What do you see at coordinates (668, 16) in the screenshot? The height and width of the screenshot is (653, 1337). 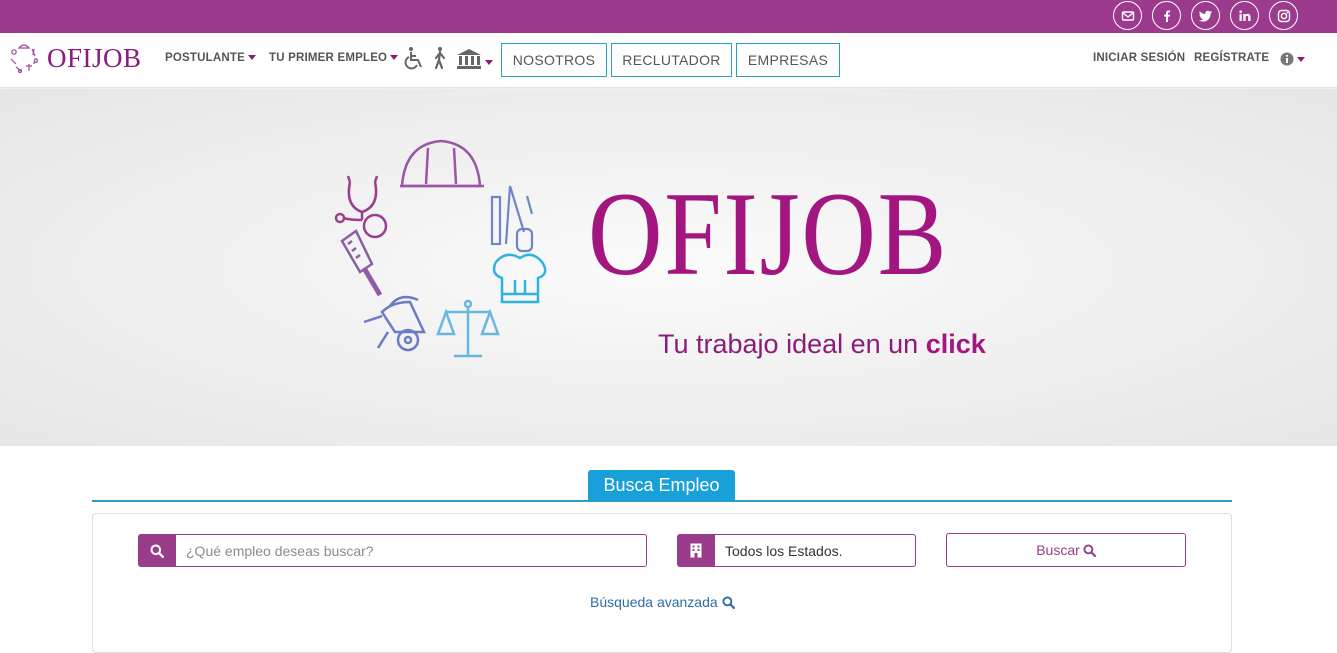 I see `social-bar` at bounding box center [668, 16].